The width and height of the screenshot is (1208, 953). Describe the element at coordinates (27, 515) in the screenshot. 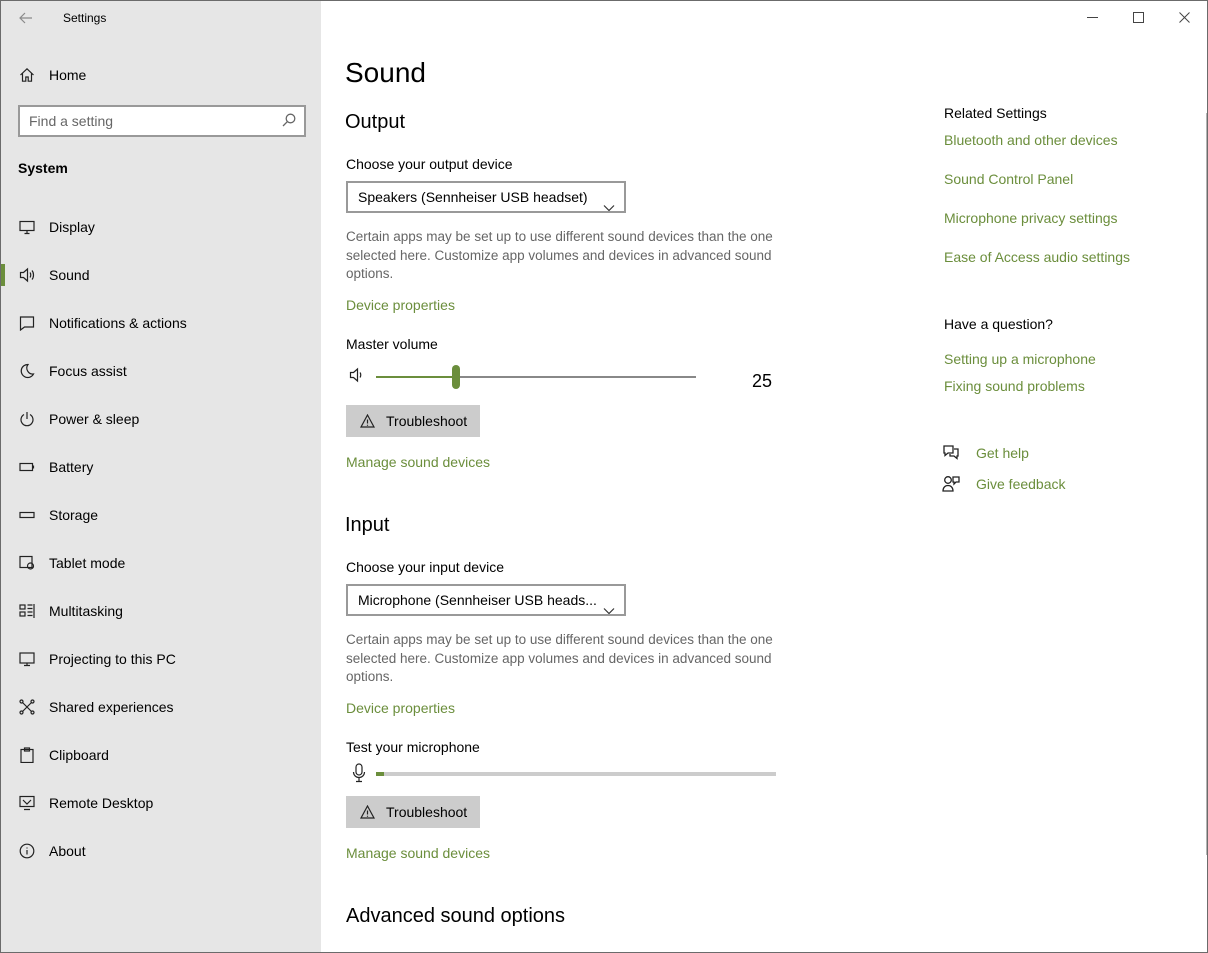

I see `storage-icon` at that location.